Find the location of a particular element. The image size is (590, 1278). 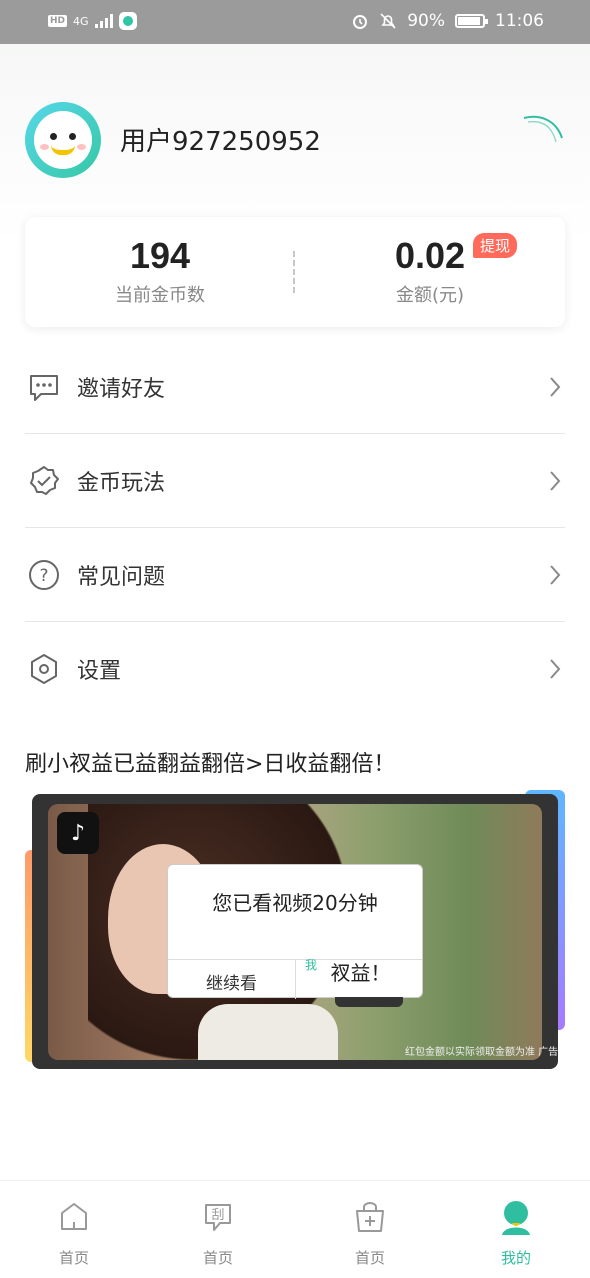

menu-item-label: 常见问题 is located at coordinates (121, 577).